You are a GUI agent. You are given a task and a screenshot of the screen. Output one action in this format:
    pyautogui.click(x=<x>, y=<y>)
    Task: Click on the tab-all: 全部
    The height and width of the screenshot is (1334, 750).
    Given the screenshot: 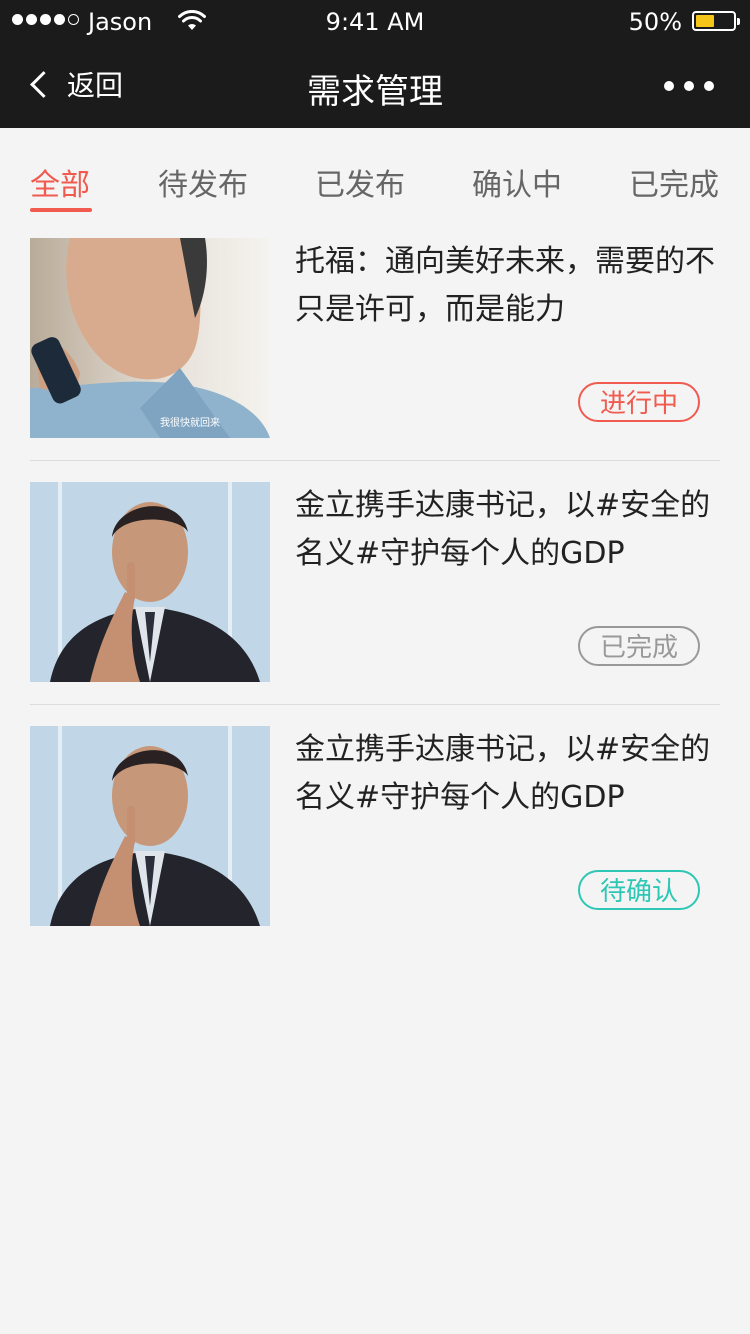 What is the action you would take?
    pyautogui.click(x=60, y=182)
    